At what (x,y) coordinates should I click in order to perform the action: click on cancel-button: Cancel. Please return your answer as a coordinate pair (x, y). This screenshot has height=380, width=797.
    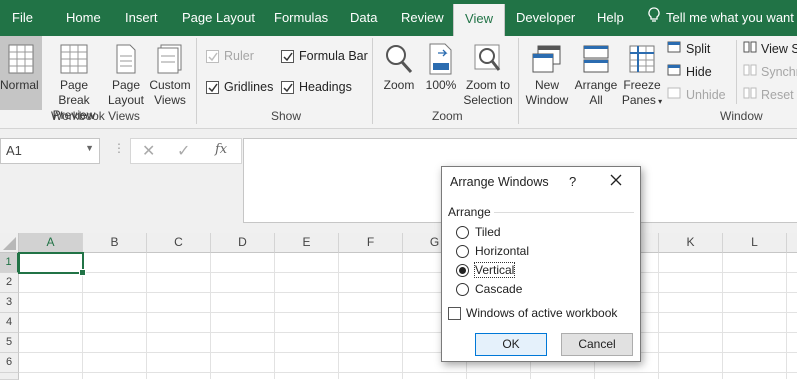
    Looking at the image, I should click on (597, 344).